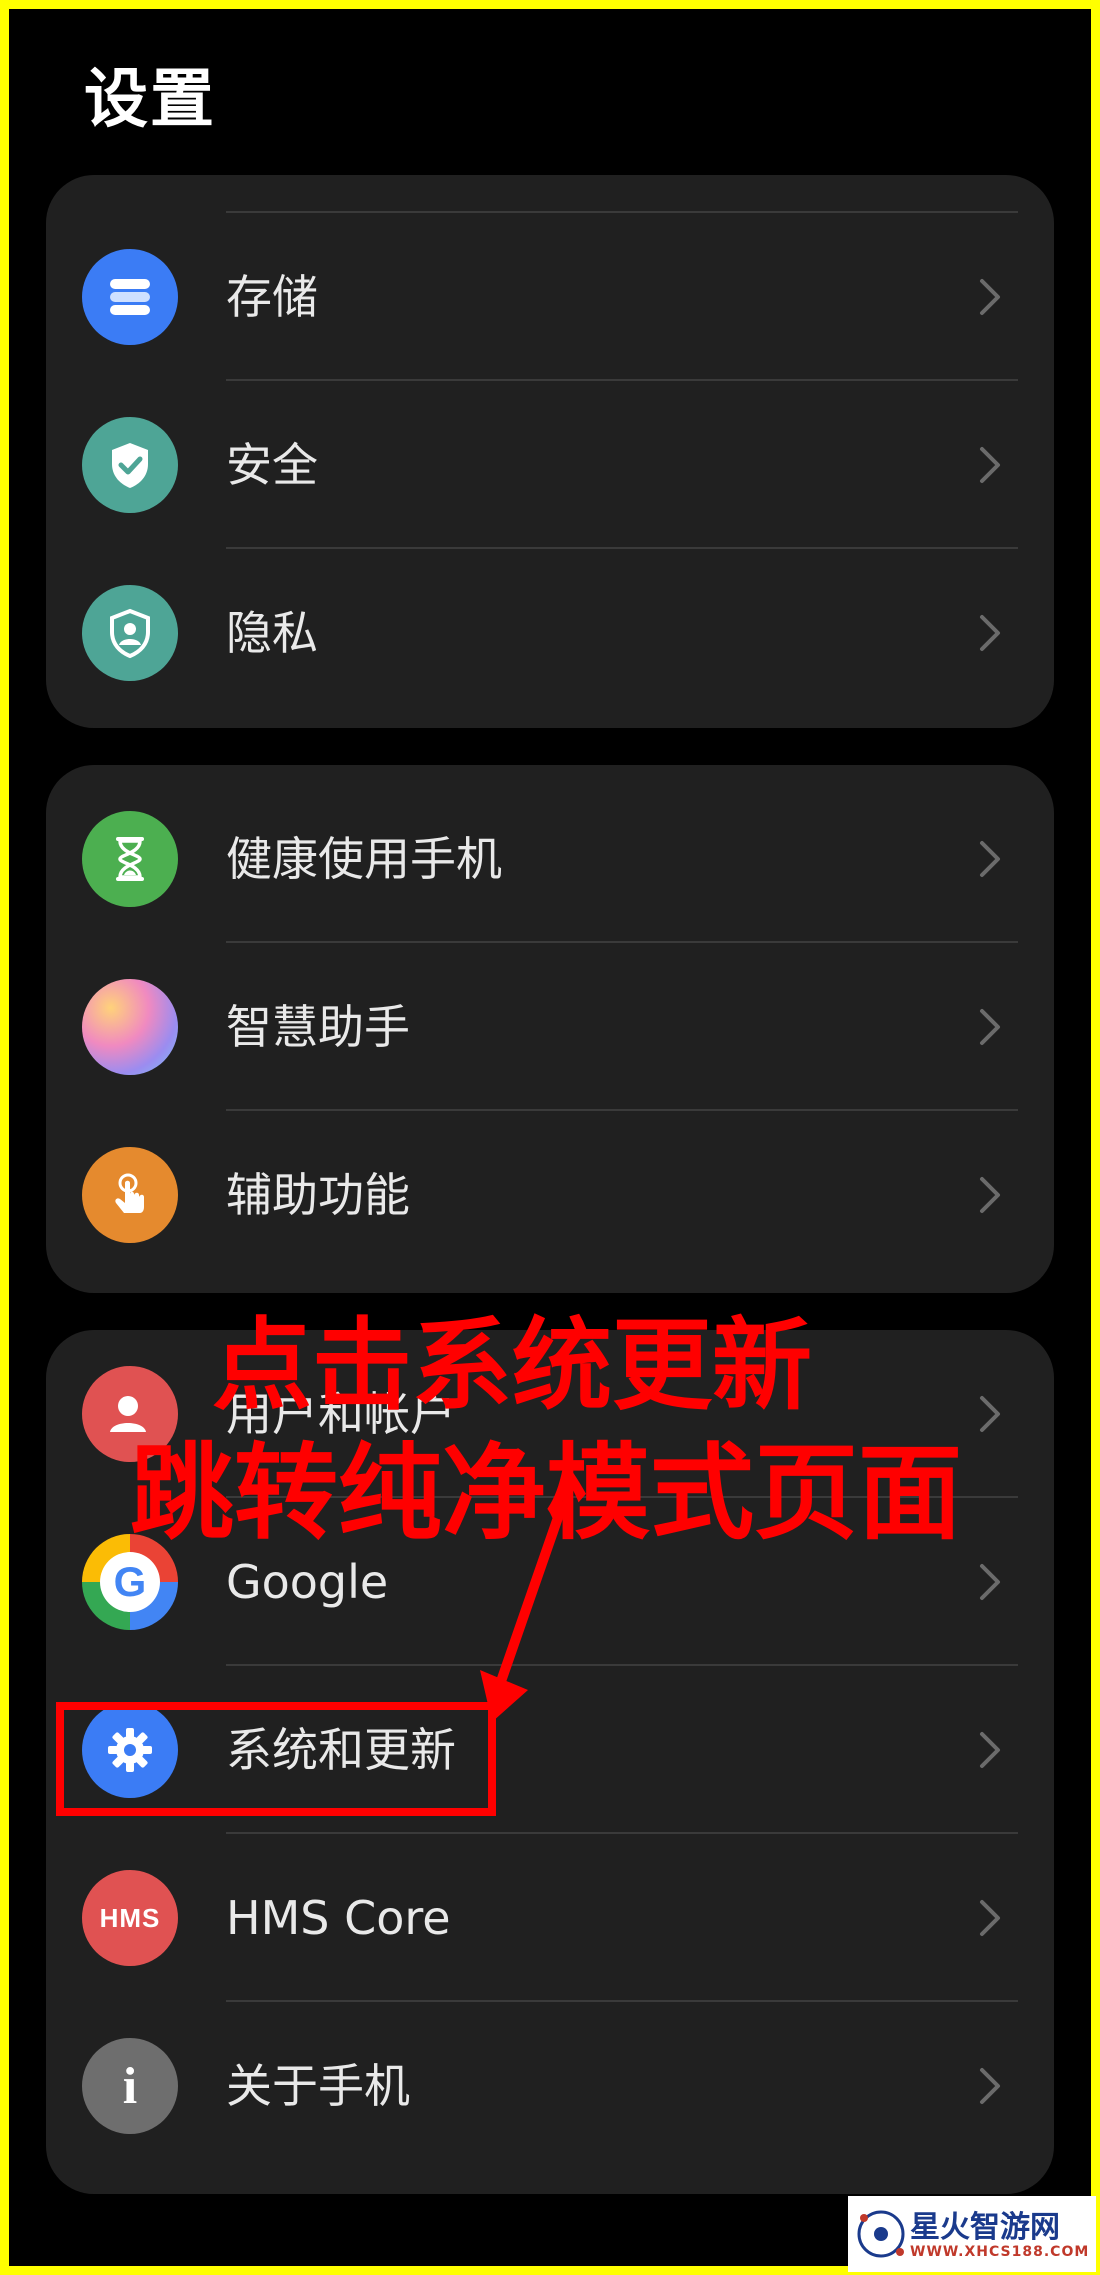  I want to click on settings-item-label: 安全, so click(272, 465).